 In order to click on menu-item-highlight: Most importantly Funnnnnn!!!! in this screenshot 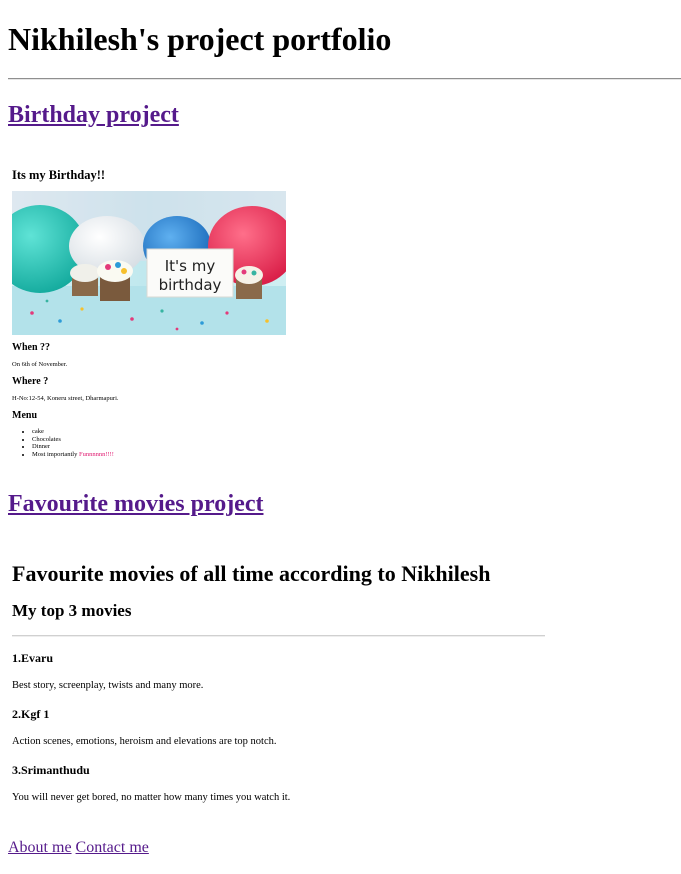, I will do `click(73, 455)`.